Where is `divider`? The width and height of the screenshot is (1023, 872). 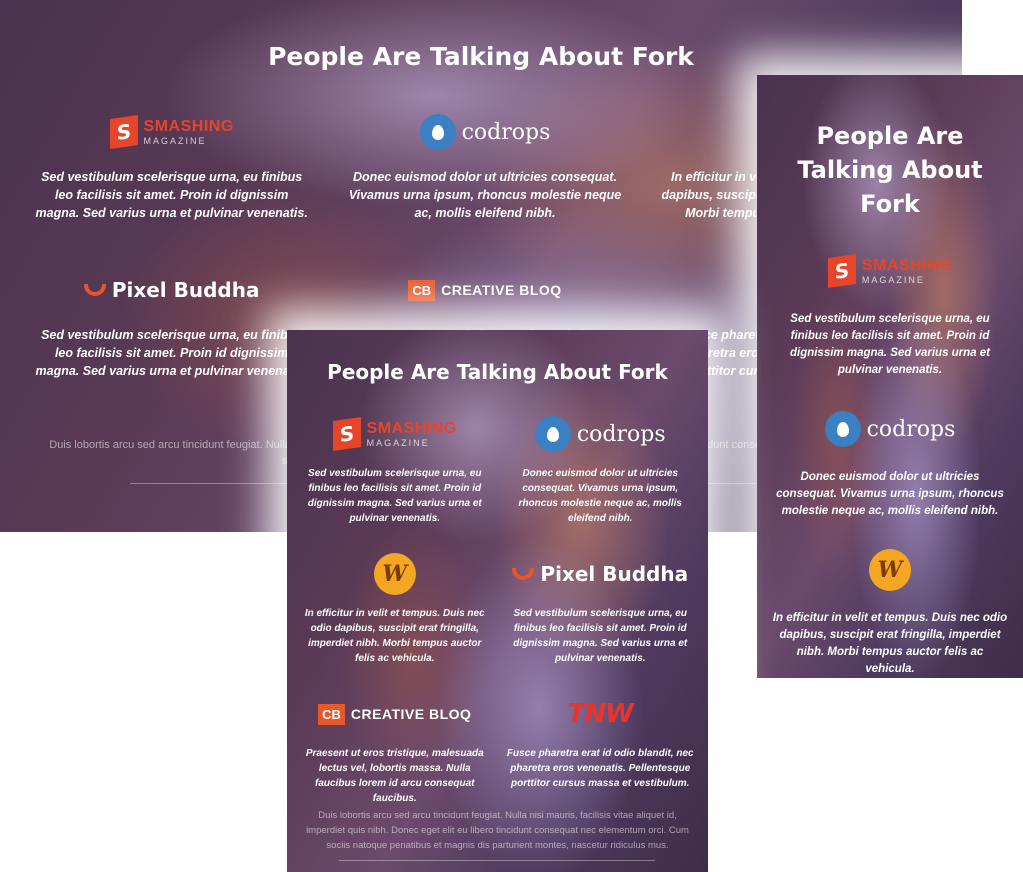 divider is located at coordinates (497, 860).